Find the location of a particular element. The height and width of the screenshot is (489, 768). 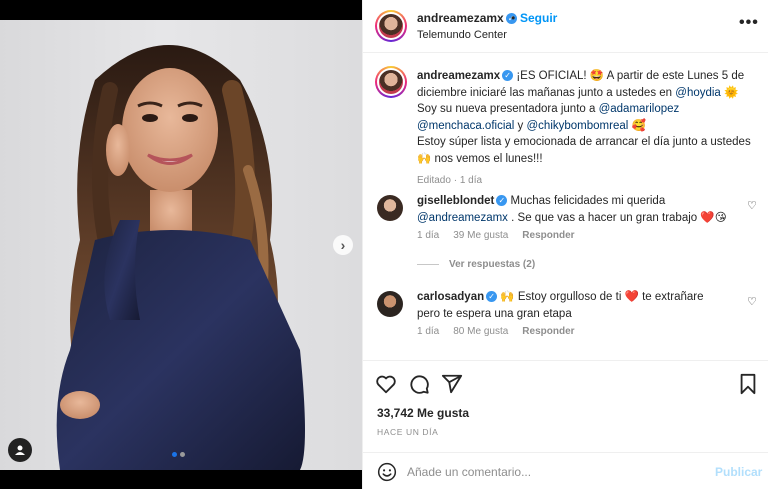

commenter-username: giselleblondet is located at coordinates (455, 201).